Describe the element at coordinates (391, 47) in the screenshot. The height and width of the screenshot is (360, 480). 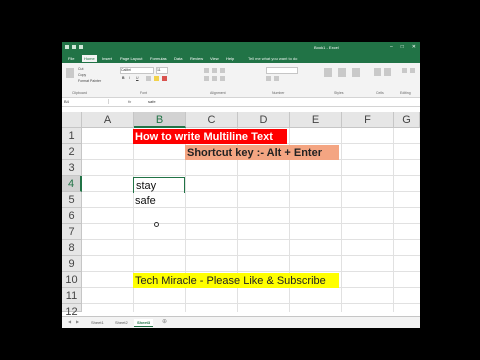
I see `minimize-icon: –` at that location.